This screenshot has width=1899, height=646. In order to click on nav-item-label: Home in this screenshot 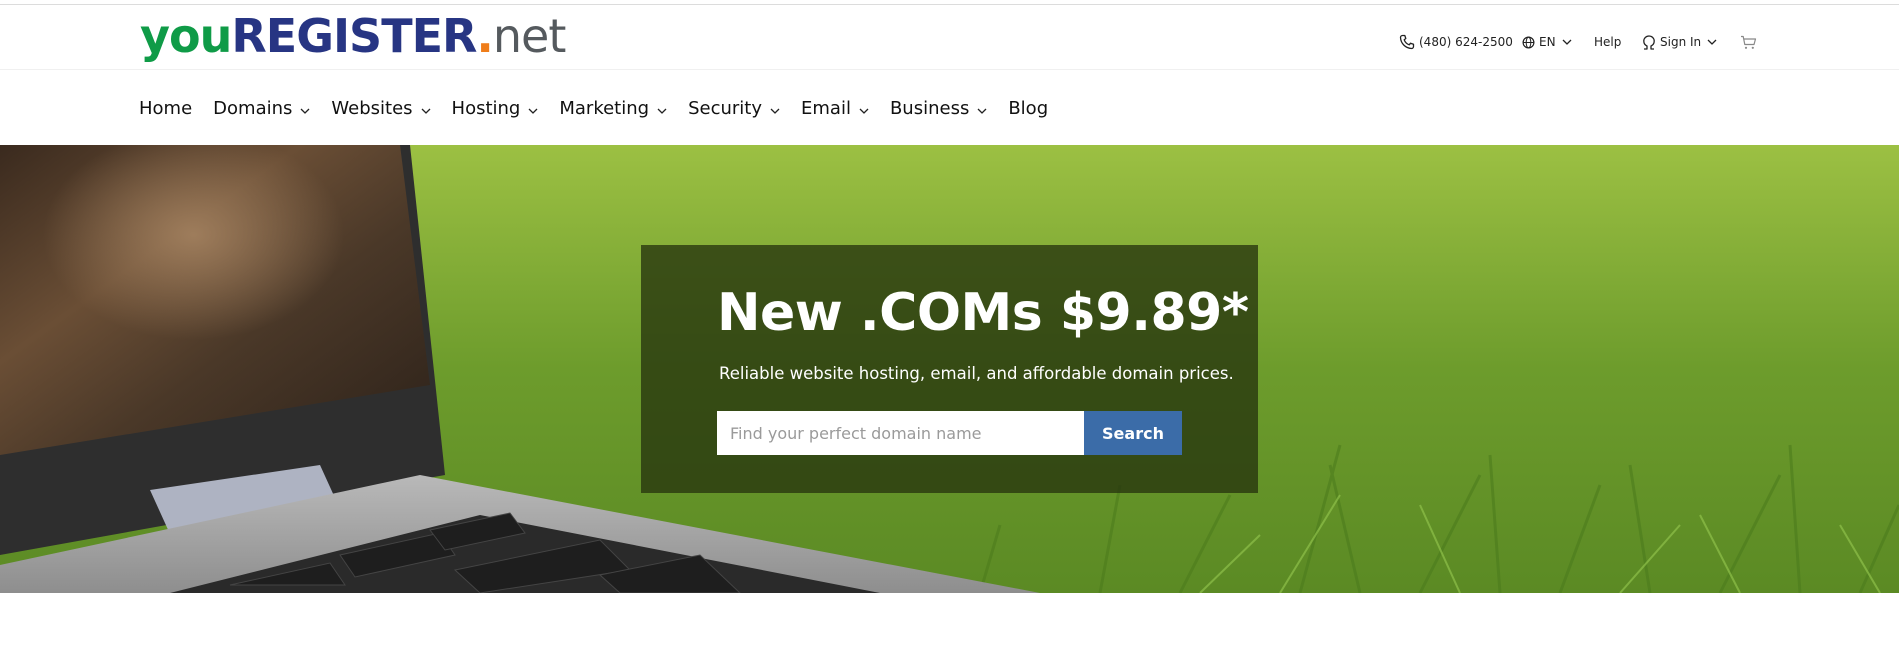, I will do `click(166, 108)`.